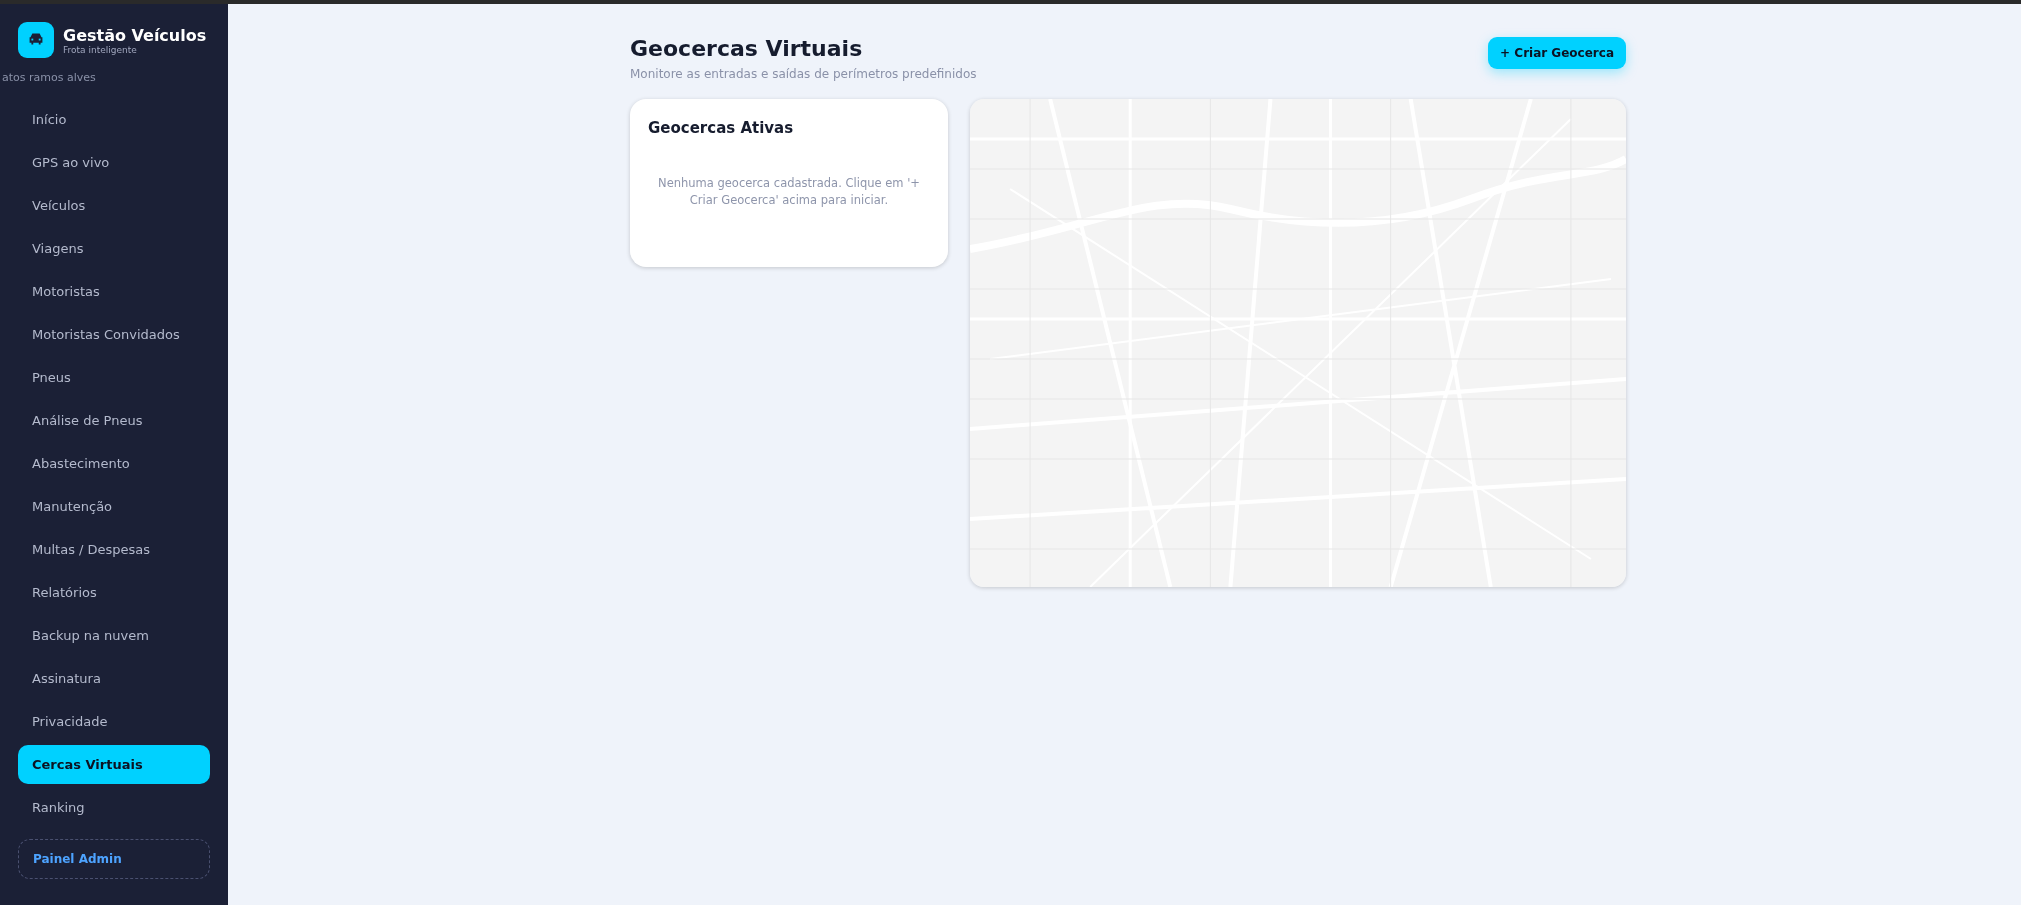 Image resolution: width=2021 pixels, height=905 pixels. Describe the element at coordinates (114, 162) in the screenshot. I see `nav-item: GPS ao vivo` at that location.